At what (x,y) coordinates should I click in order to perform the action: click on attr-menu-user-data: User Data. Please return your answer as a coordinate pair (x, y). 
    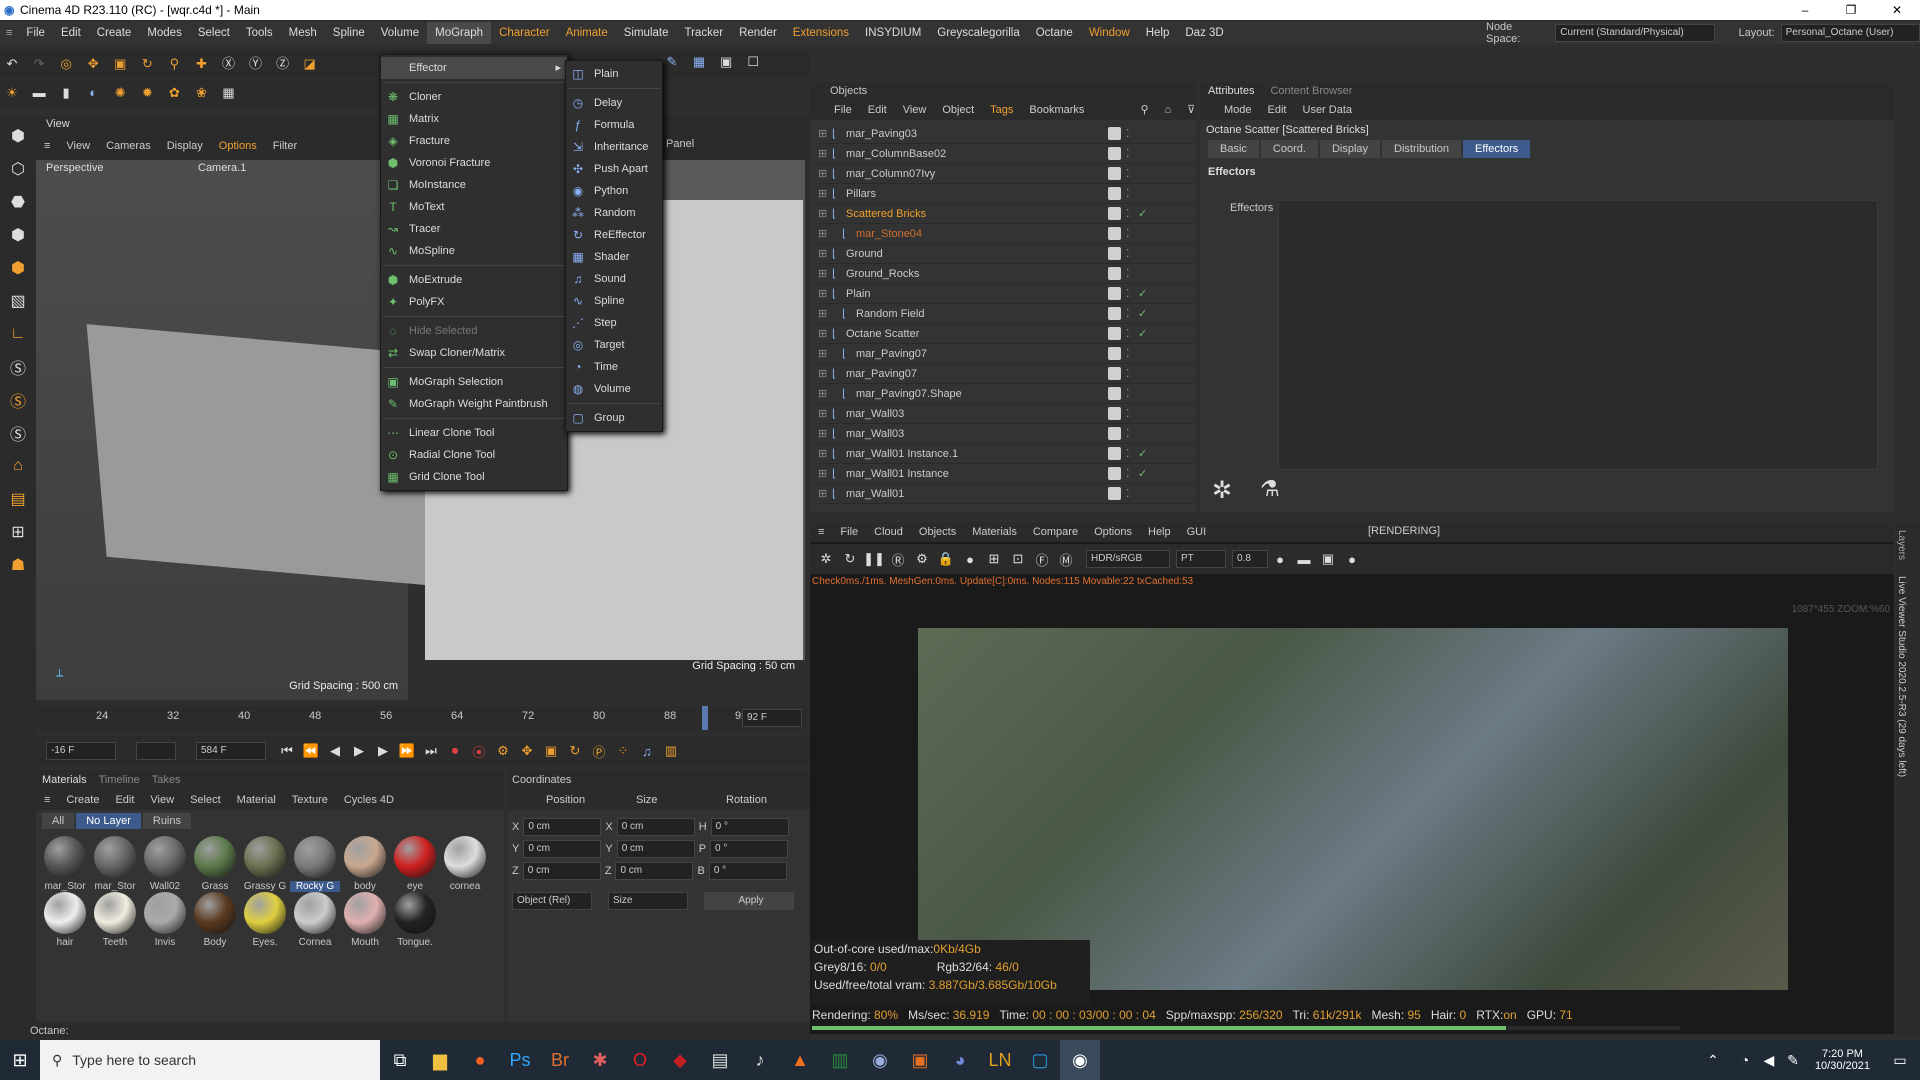
    Looking at the image, I should click on (1328, 110).